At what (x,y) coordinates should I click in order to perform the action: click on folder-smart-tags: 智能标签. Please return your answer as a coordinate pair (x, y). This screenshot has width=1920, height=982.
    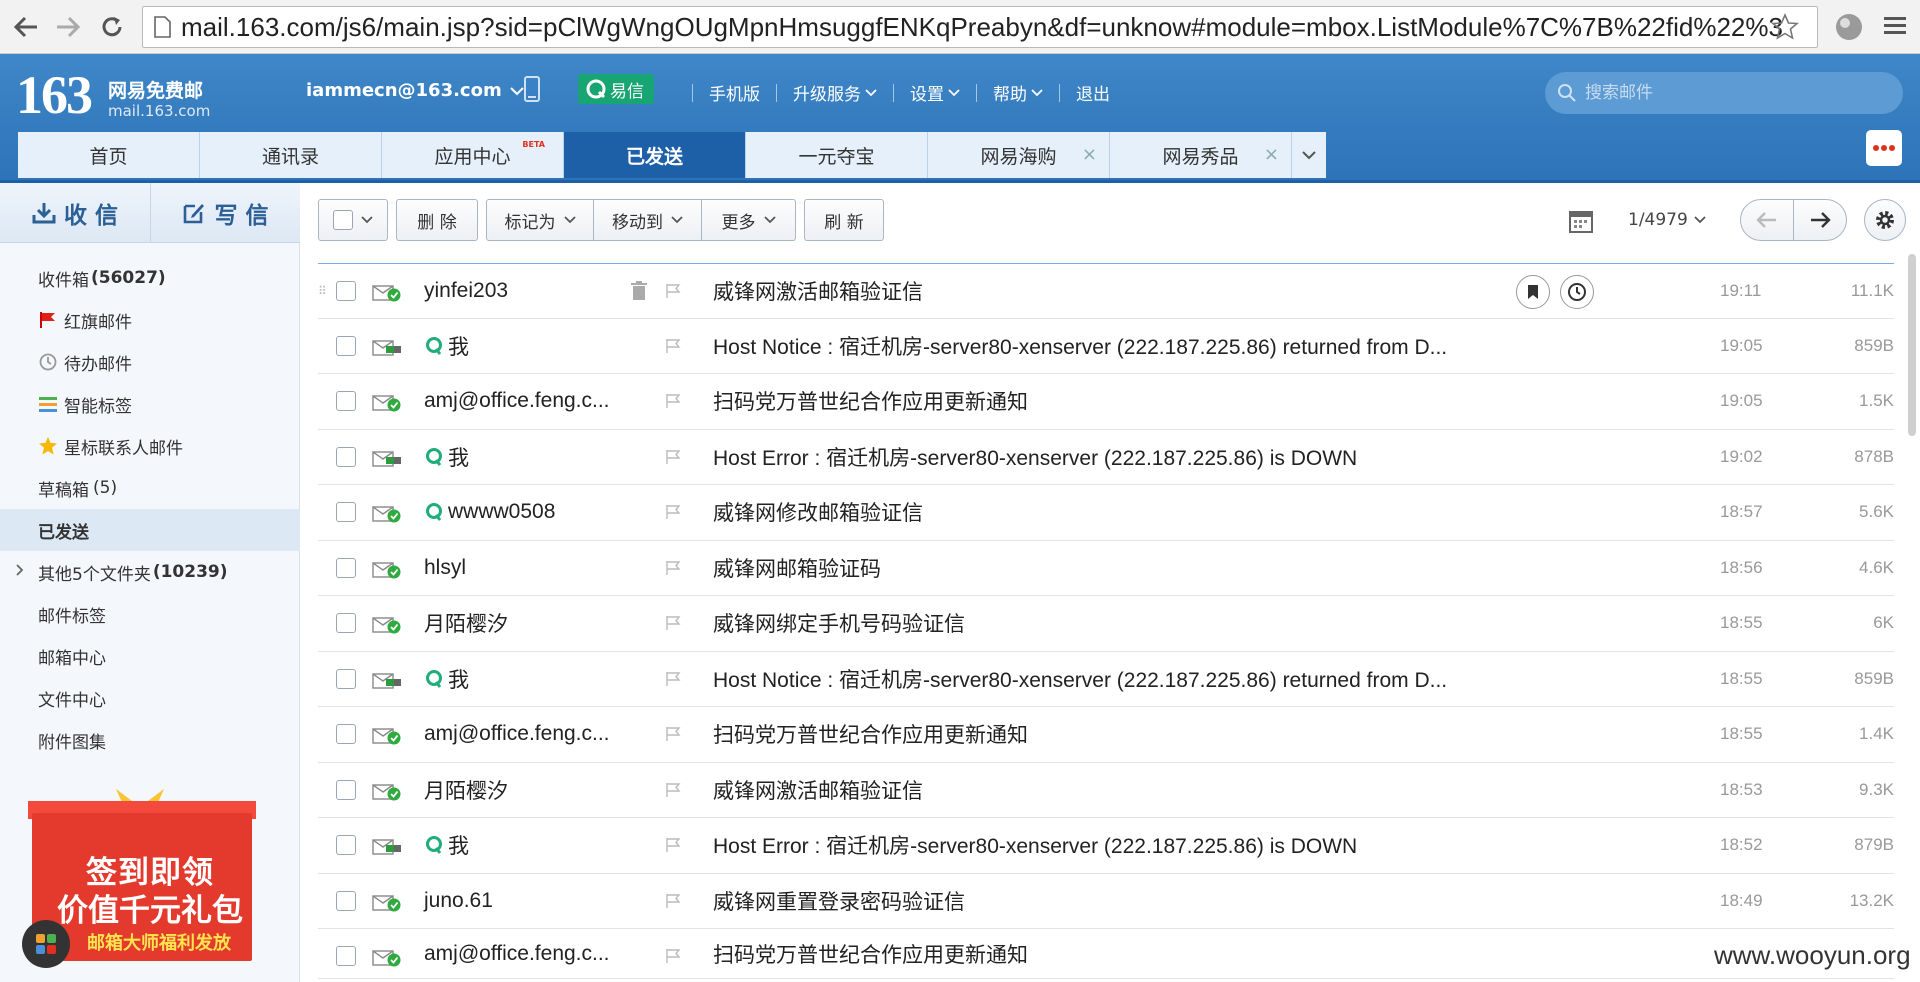
    Looking at the image, I should click on (150, 404).